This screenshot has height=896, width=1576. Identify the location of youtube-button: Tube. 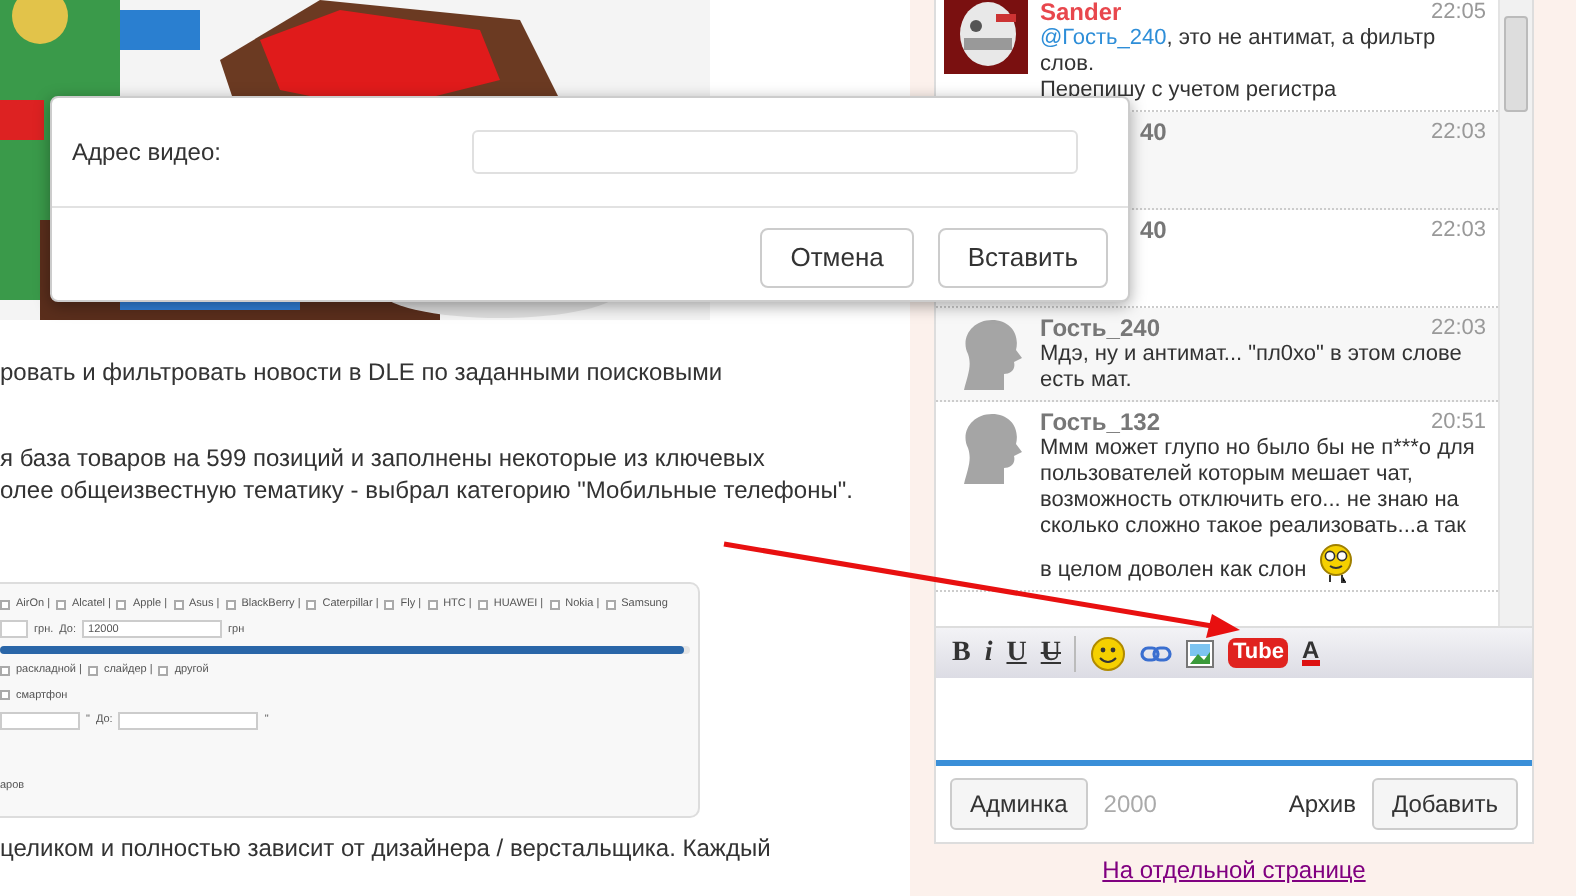
(1258, 653).